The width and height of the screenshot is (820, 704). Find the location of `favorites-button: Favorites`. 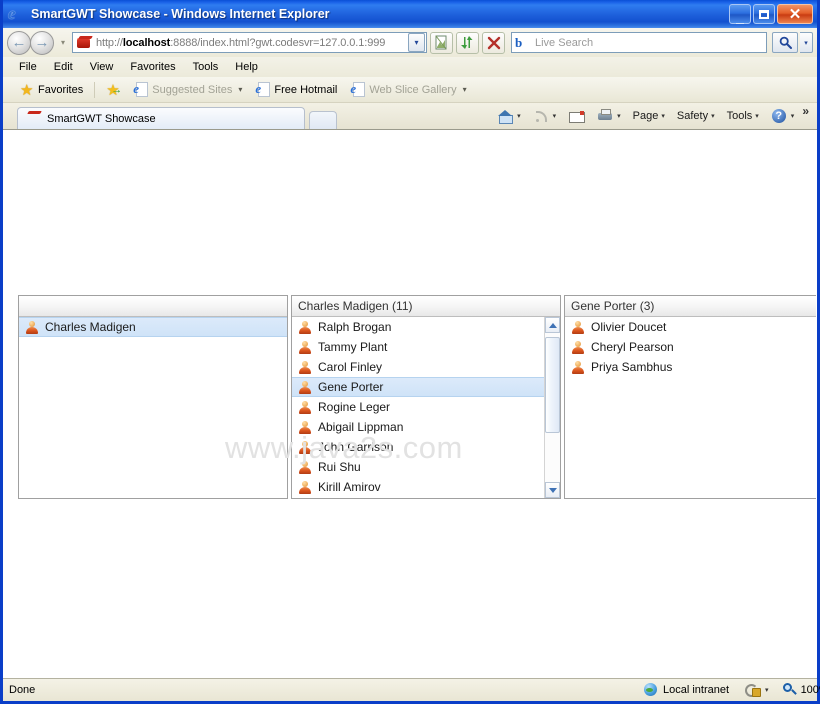

favorites-button: Favorites is located at coordinates (51, 90).